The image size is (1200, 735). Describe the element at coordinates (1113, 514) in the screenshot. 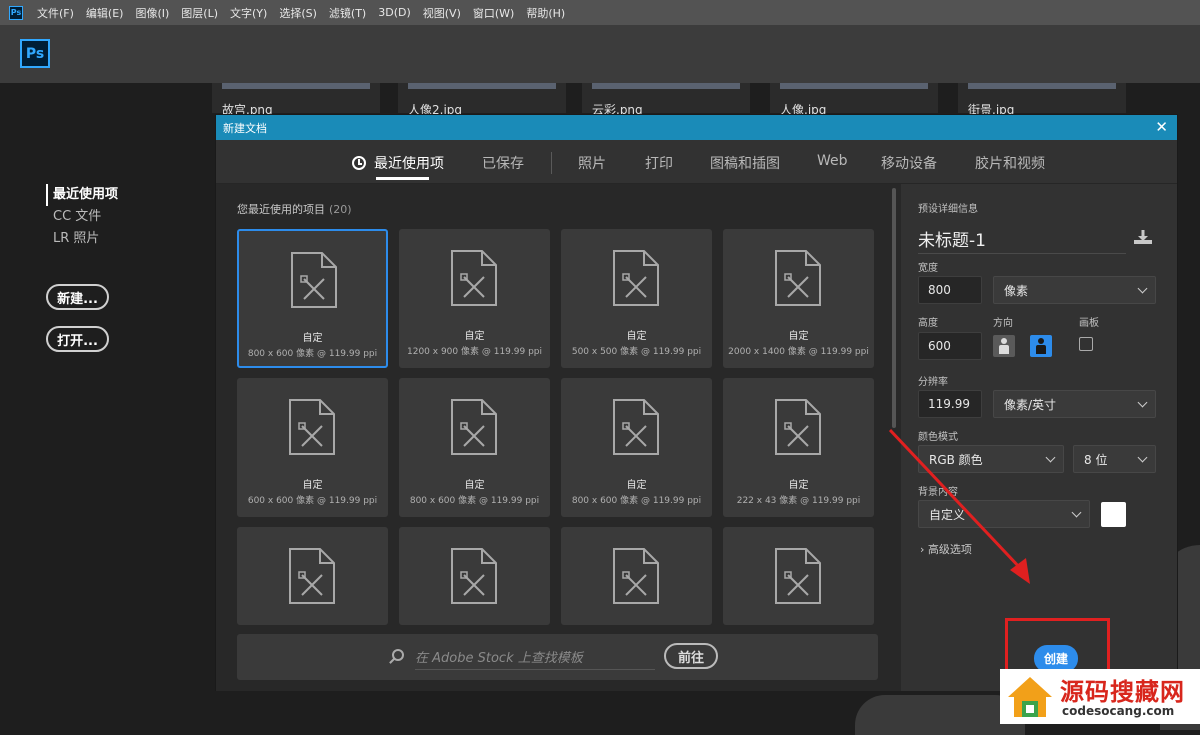

I see `background-color-swatch` at that location.